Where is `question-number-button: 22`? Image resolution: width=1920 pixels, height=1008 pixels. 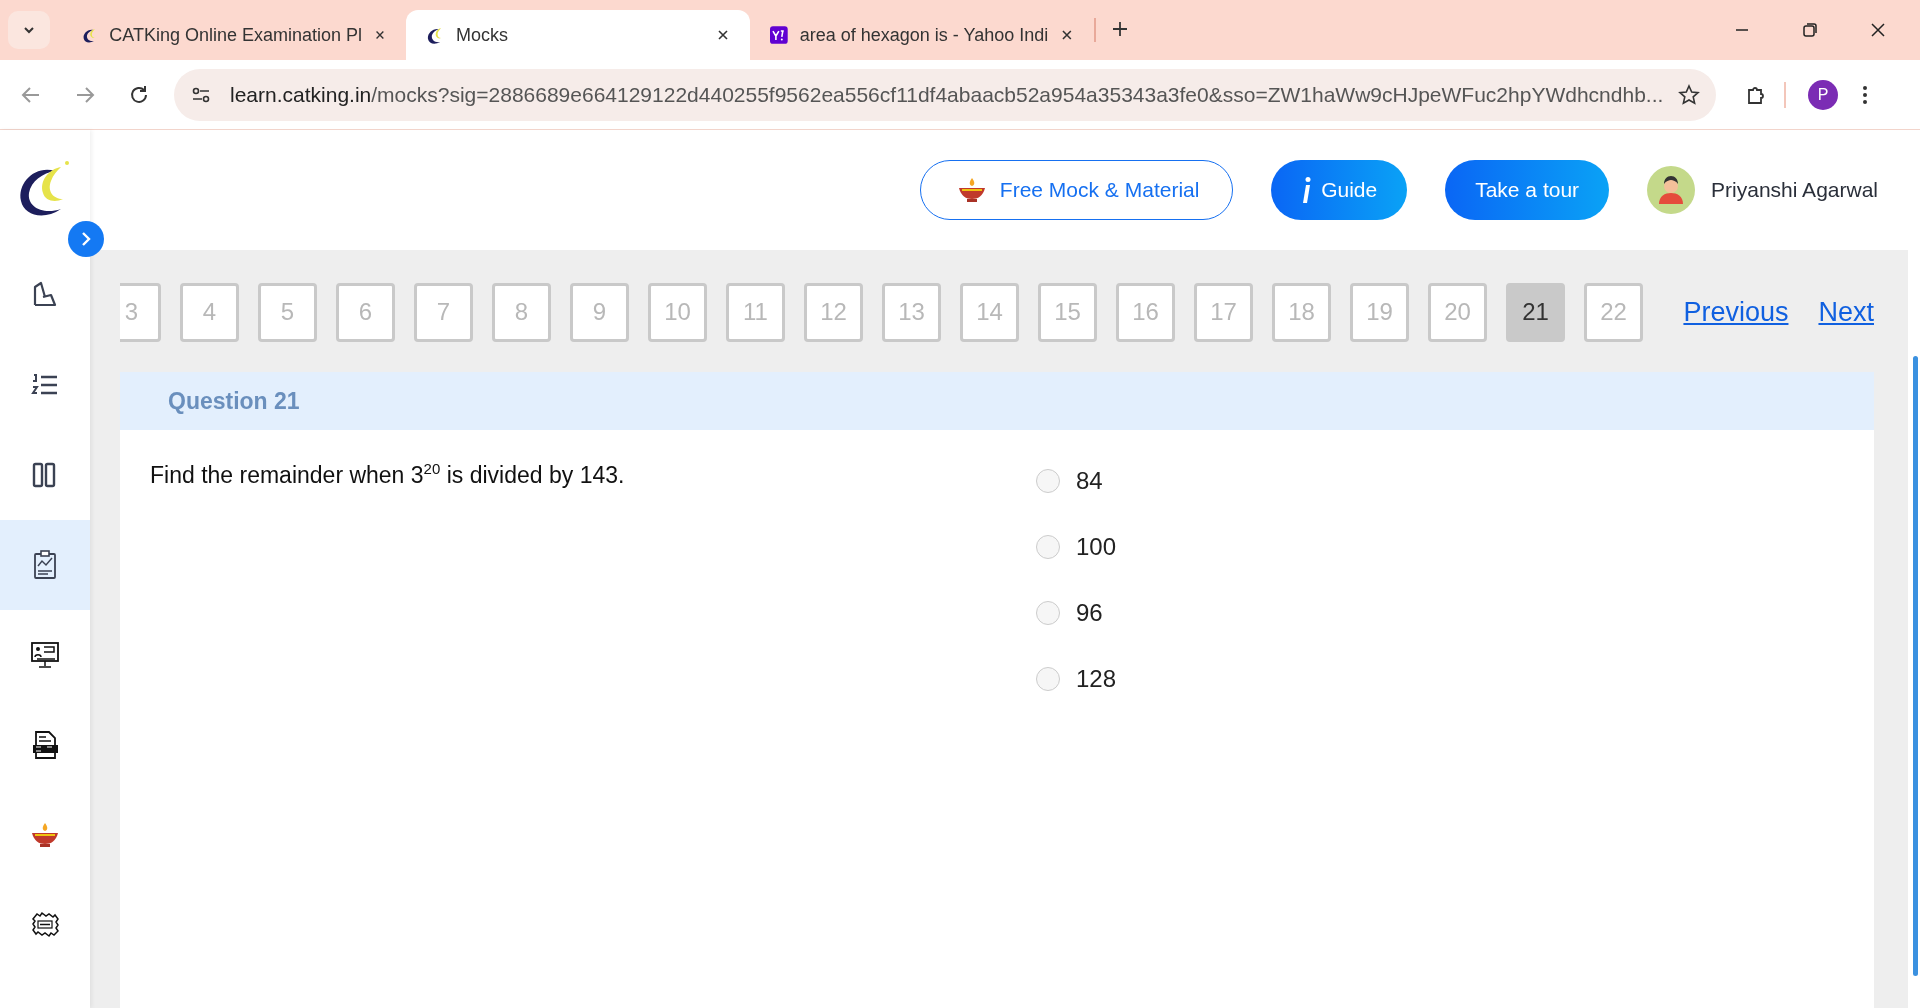 question-number-button: 22 is located at coordinates (1613, 312).